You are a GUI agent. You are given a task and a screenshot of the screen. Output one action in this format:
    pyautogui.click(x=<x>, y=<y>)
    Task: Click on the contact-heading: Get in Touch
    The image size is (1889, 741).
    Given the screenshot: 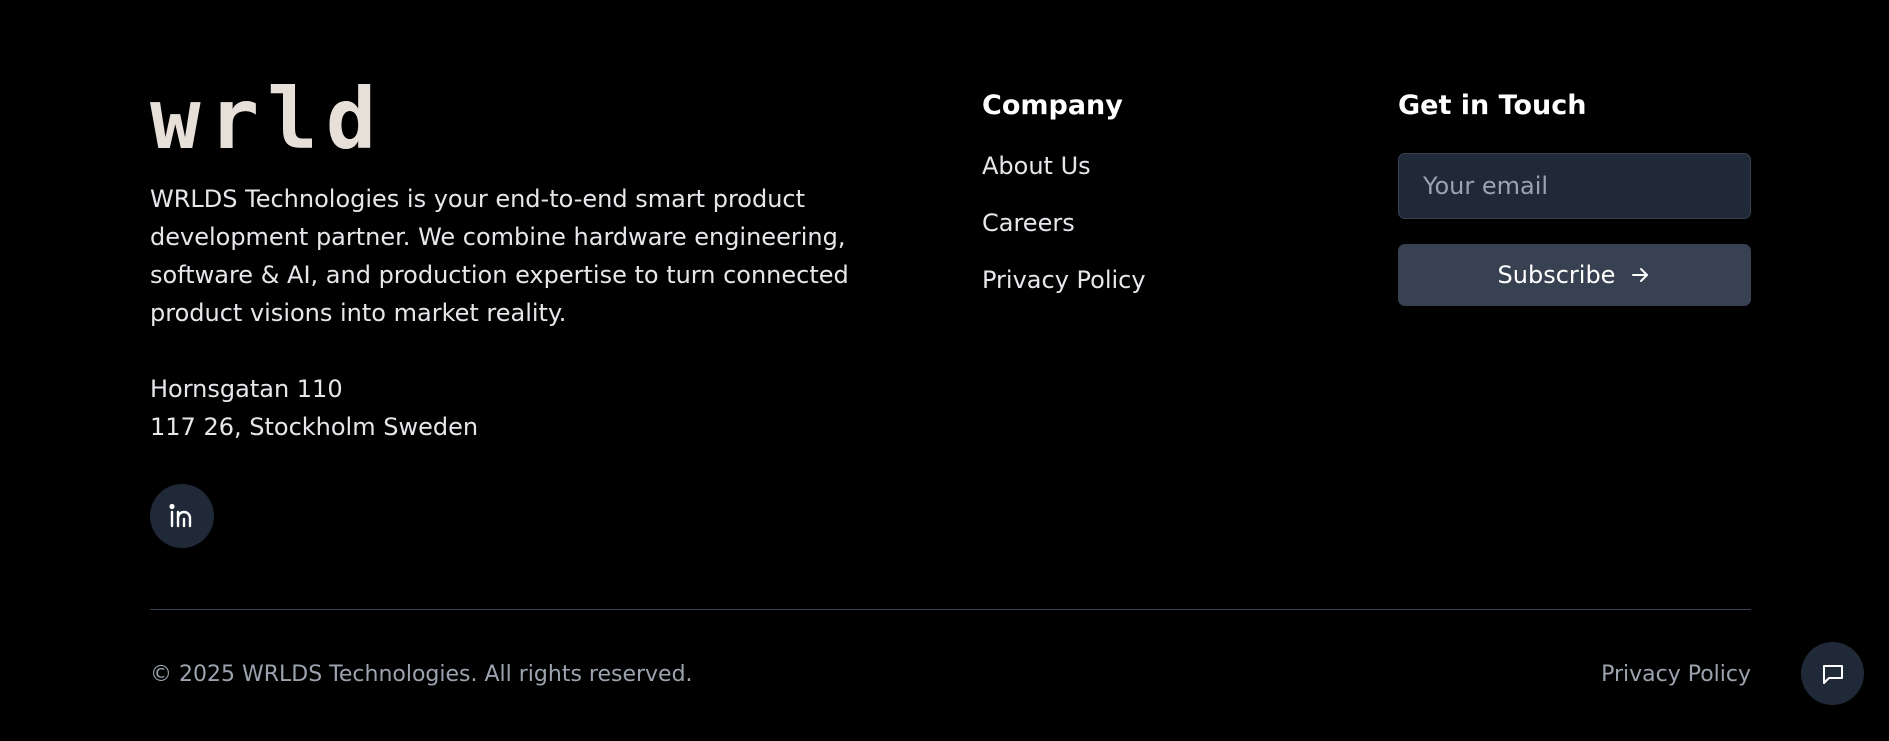 What is the action you would take?
    pyautogui.click(x=1492, y=105)
    